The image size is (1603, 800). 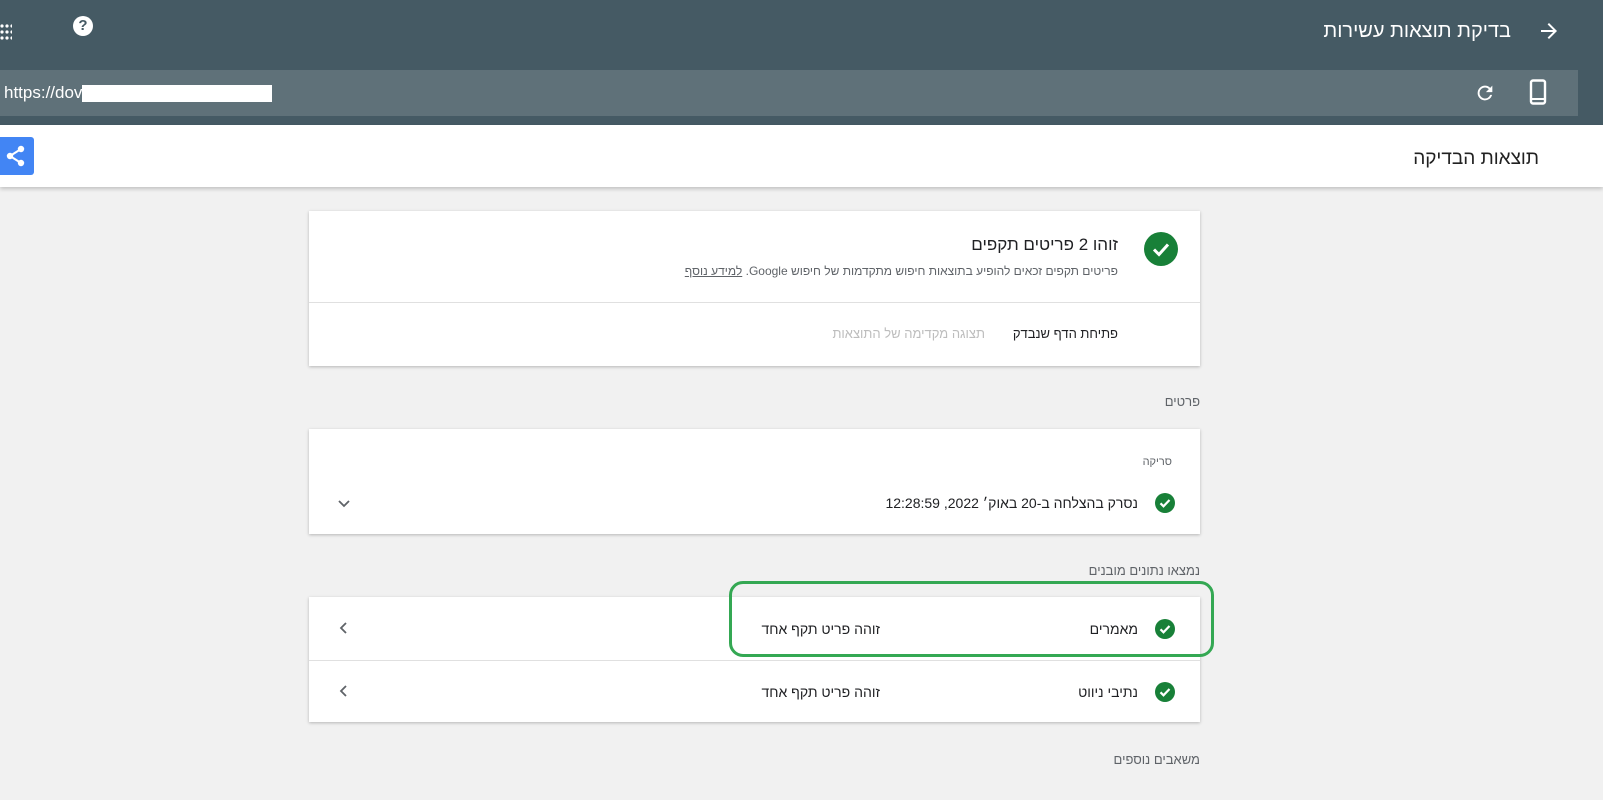 What do you see at coordinates (1011, 503) in the screenshot?
I see `crawl-status: נסרק בהצלחה ב-20 באוק׳ 2022, 12:28:59` at bounding box center [1011, 503].